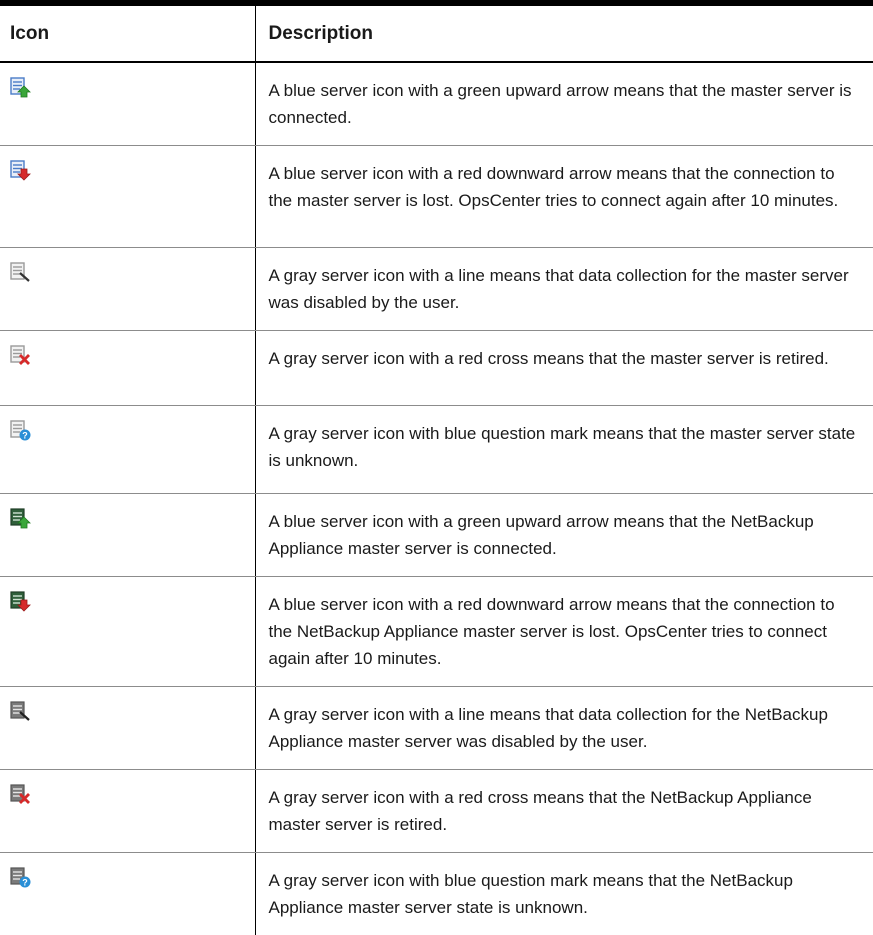  I want to click on table-header-row: Icon Description, so click(436, 34).